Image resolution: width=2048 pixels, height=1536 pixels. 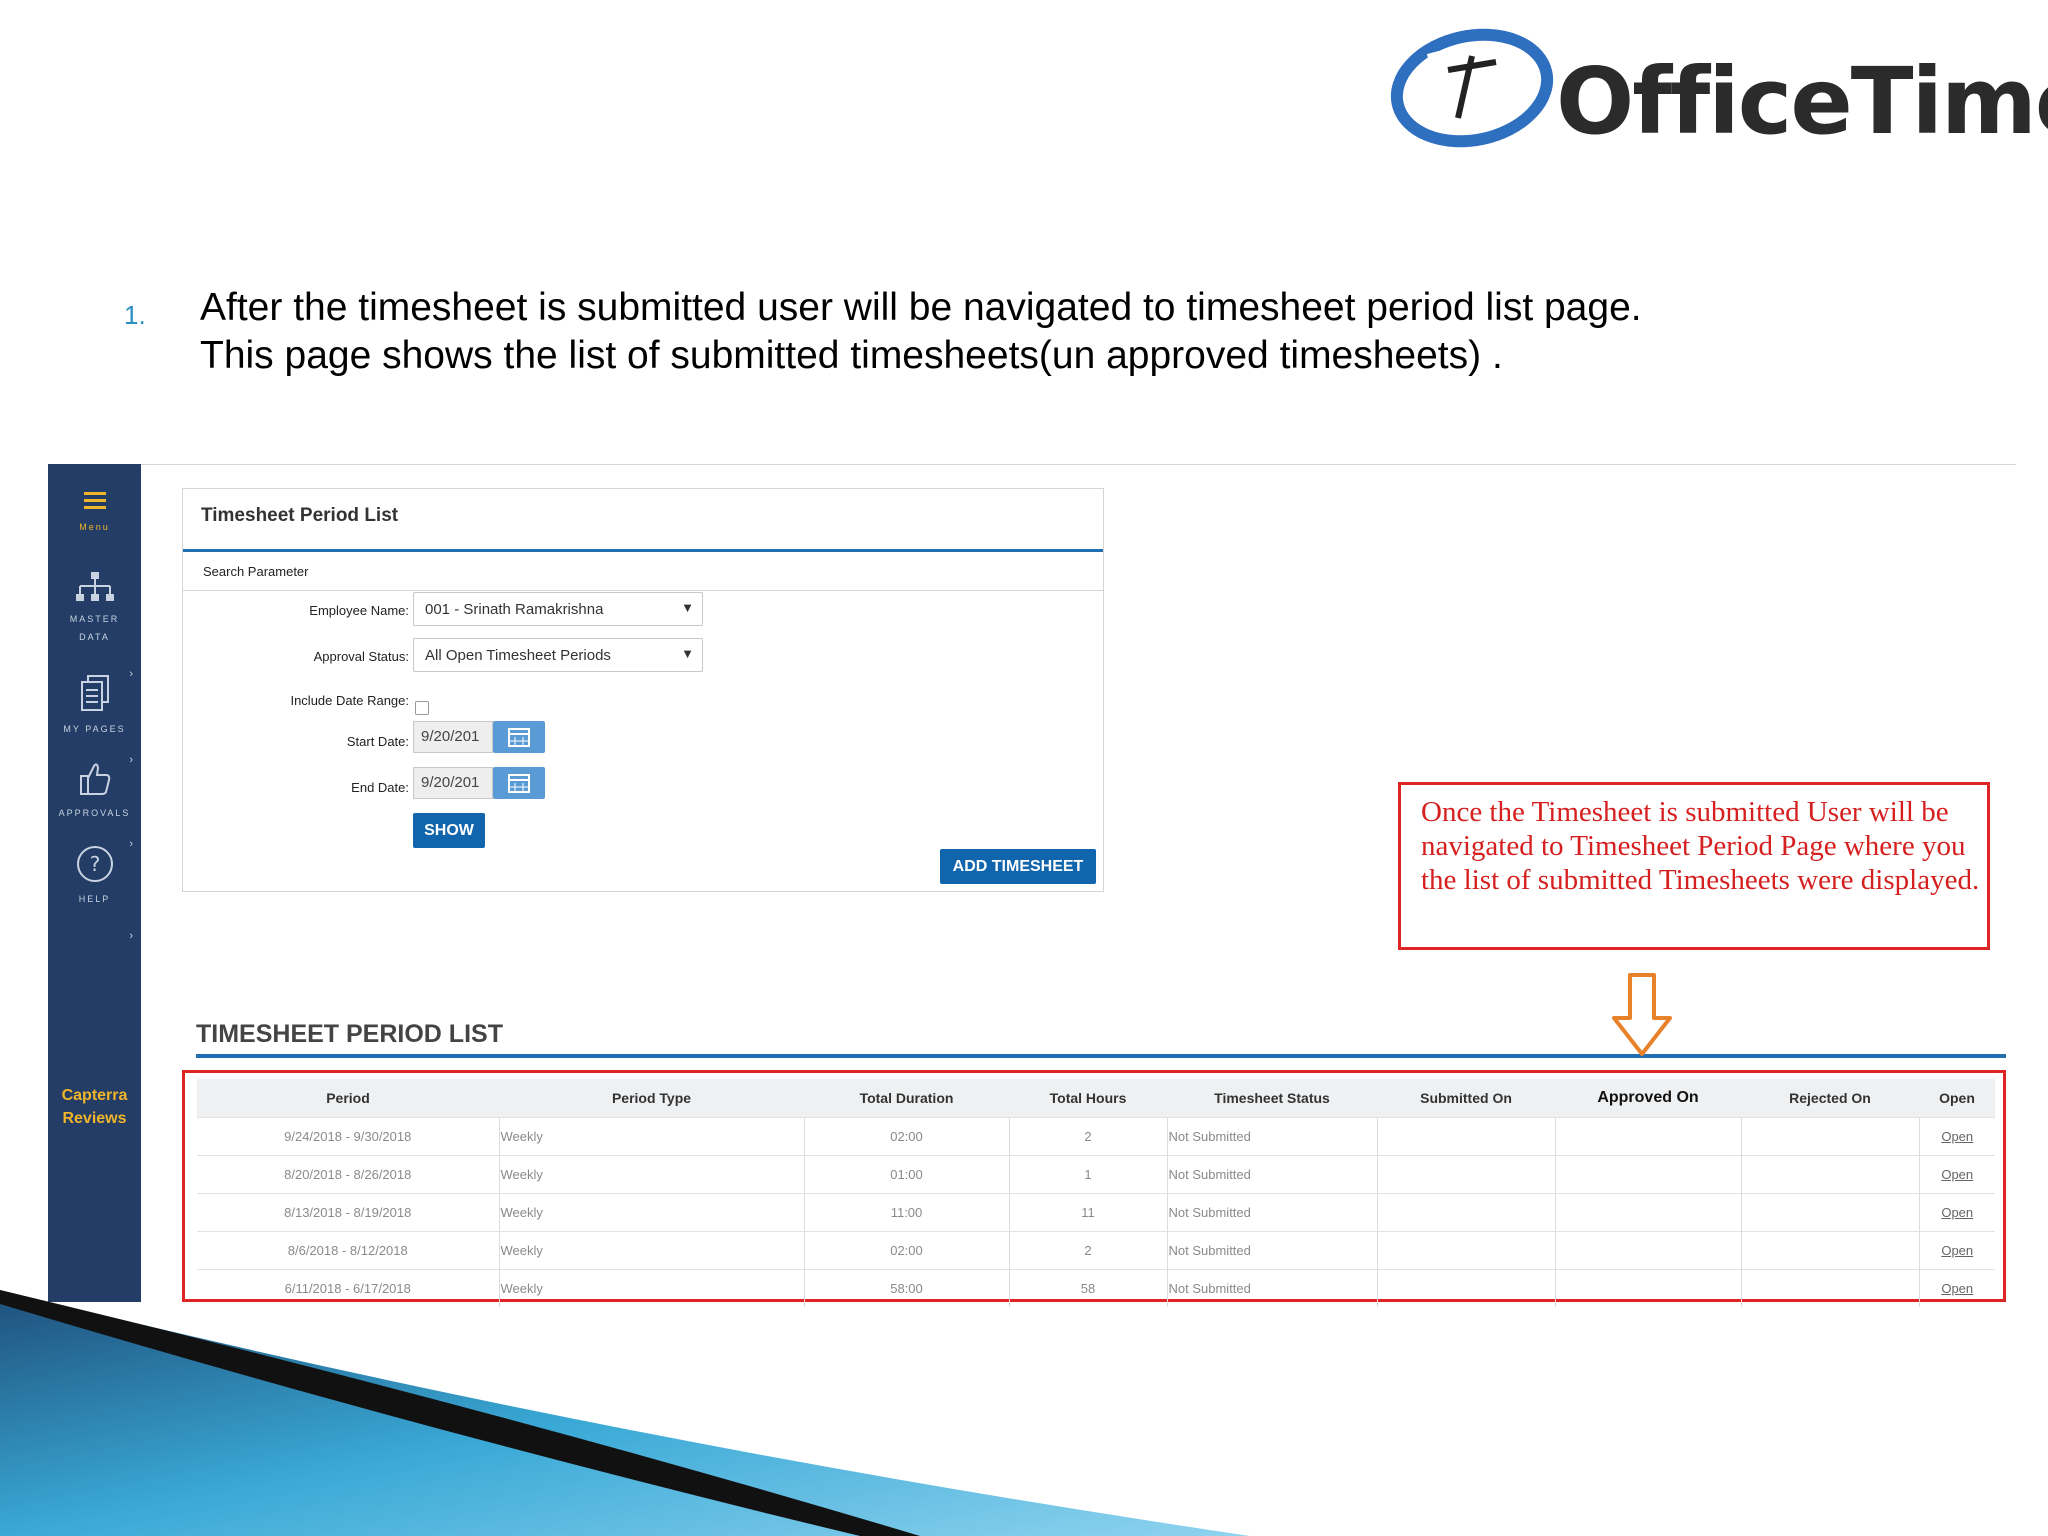 I want to click on documents-icon, so click(x=94, y=693).